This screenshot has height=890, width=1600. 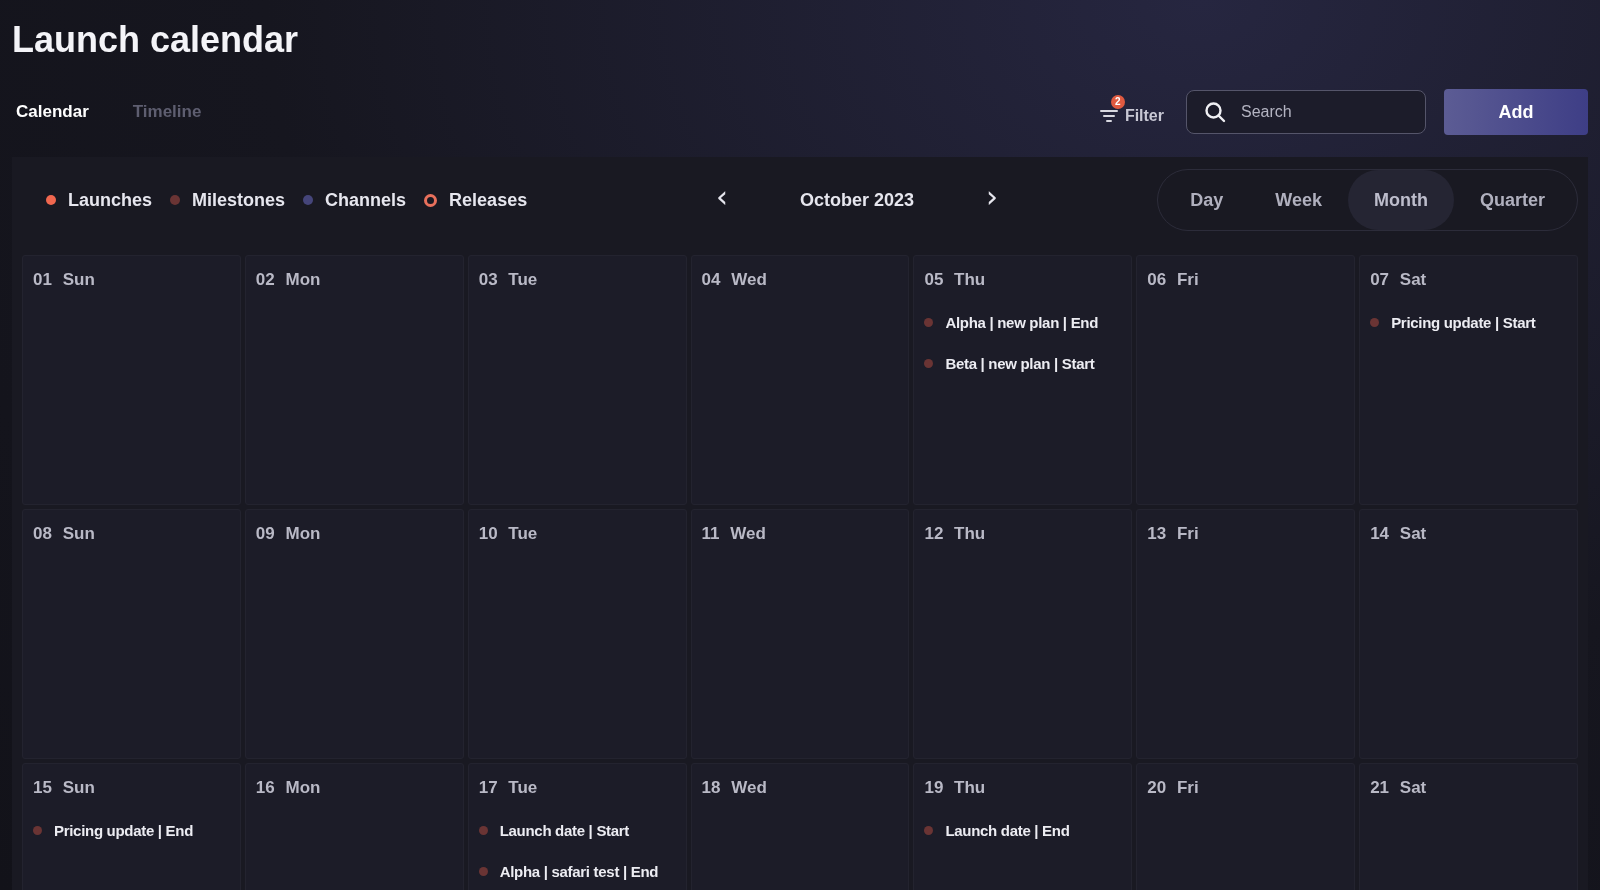 I want to click on day-label: 09 Mon, so click(x=288, y=534).